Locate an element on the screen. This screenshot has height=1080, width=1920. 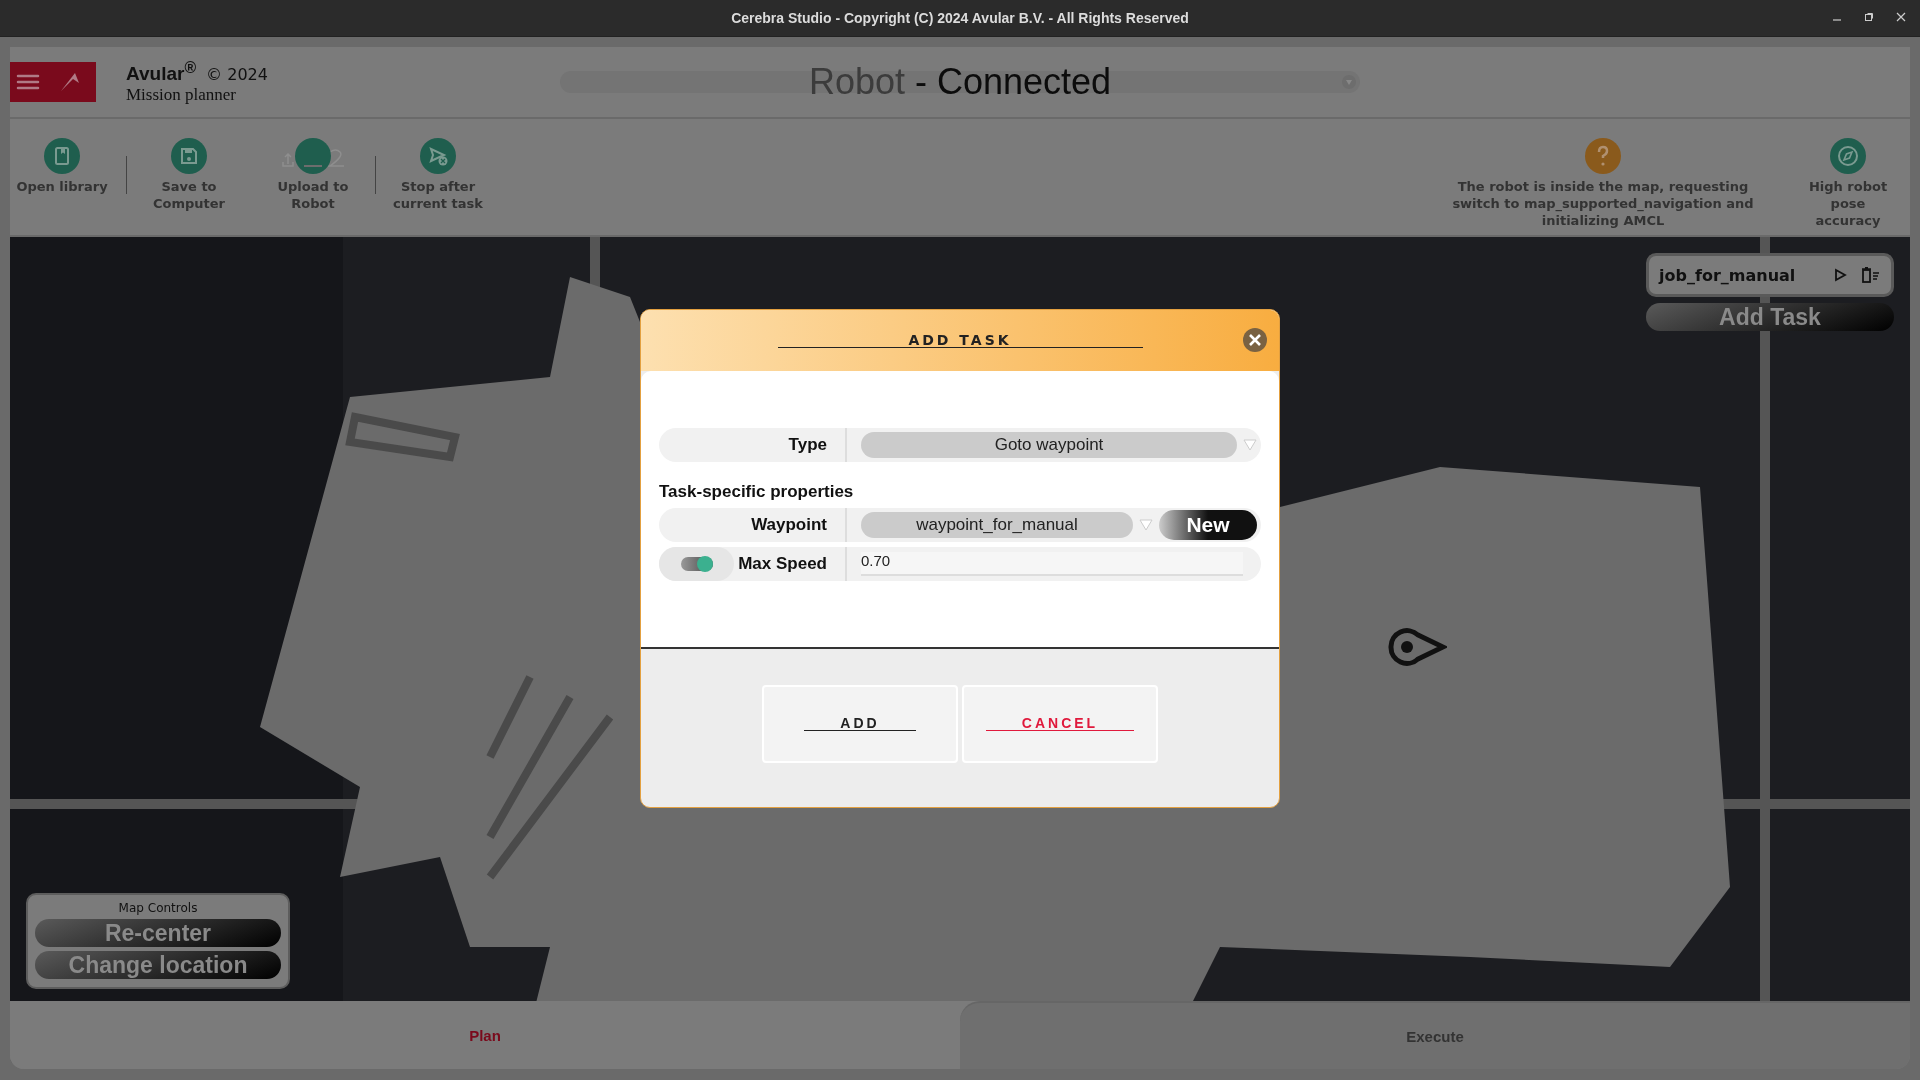
copyright-text: © 2024 is located at coordinates (237, 75).